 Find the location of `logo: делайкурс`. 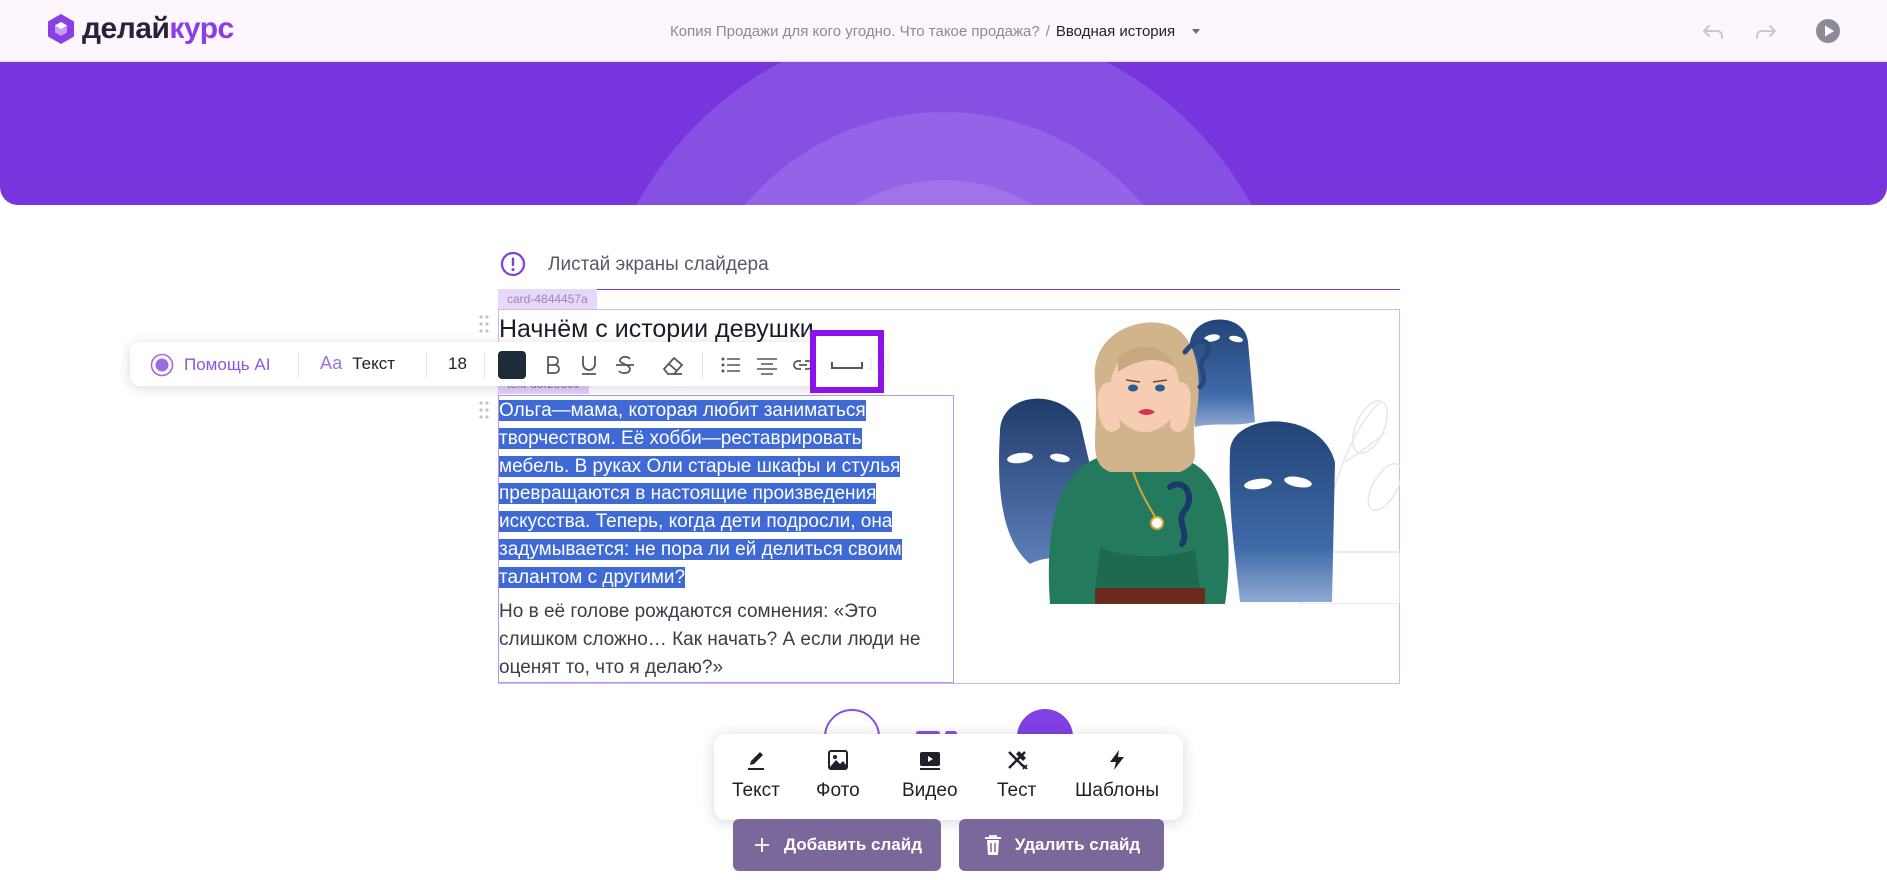

logo: делайкурс is located at coordinates (140, 29).